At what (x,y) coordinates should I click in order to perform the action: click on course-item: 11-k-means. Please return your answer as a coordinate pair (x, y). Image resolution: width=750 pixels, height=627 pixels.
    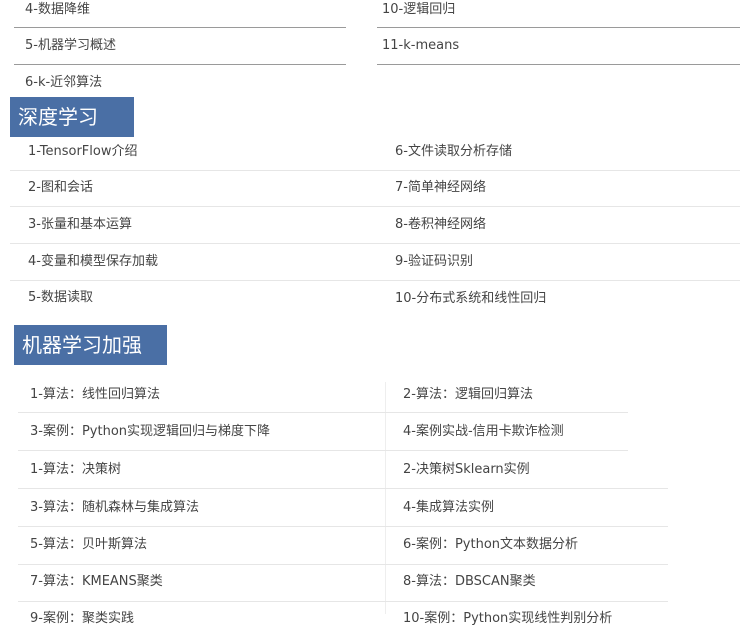
    Looking at the image, I should click on (420, 46).